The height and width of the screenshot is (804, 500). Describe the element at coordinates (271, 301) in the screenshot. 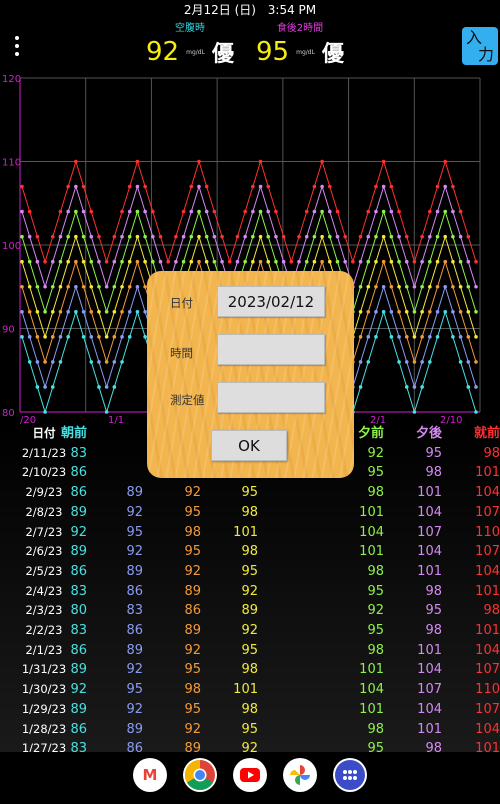

I see `date-field: 2023/02/12` at that location.